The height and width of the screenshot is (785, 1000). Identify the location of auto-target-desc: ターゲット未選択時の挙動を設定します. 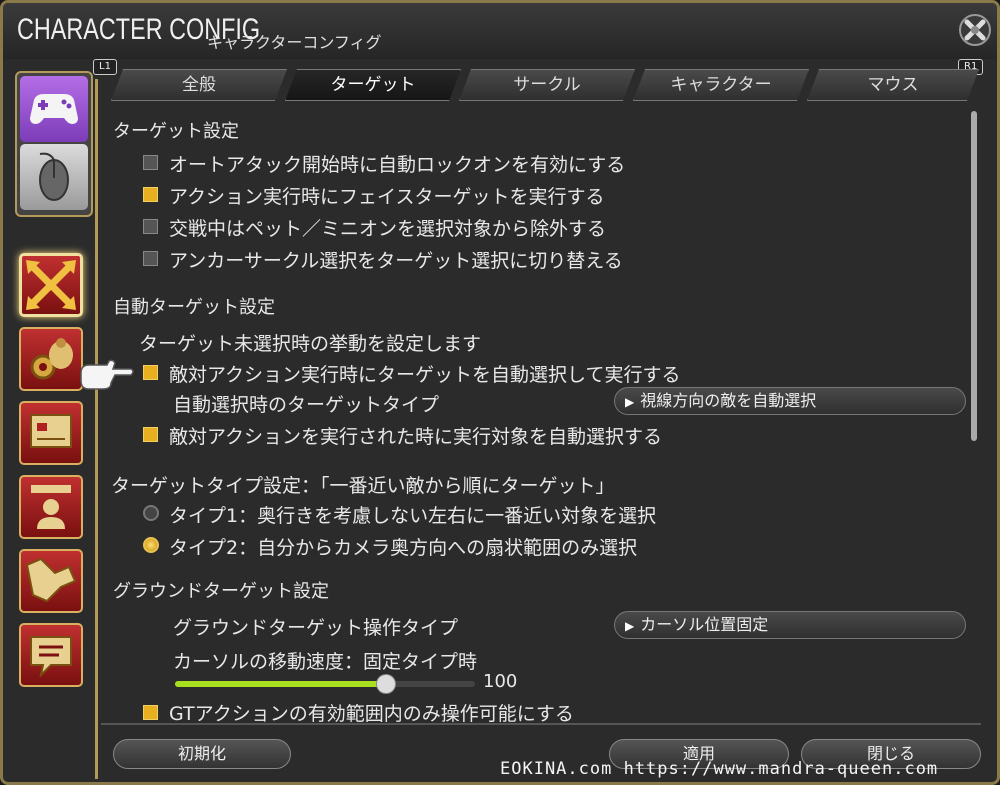
(310, 344).